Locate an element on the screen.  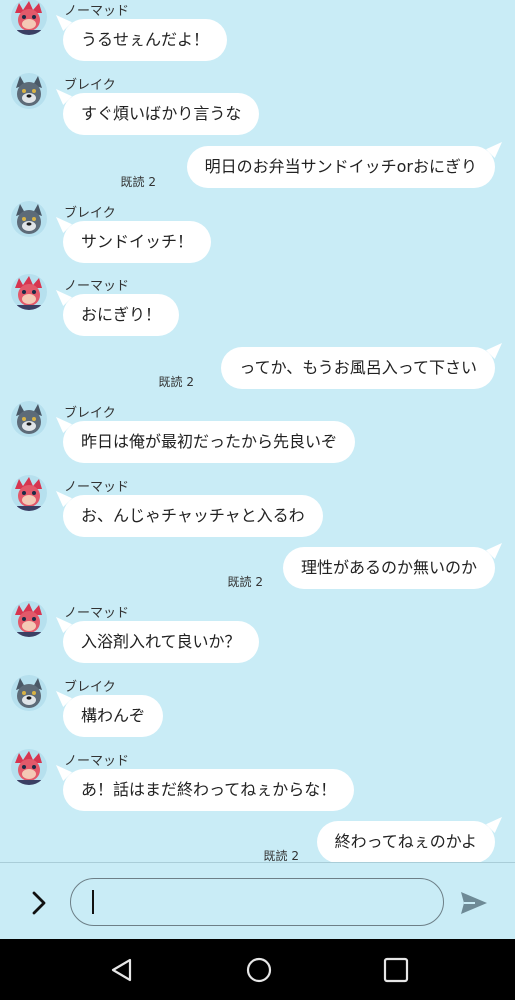
message-bubble: ってか、もうお風呂入って下さい is located at coordinates (358, 368).